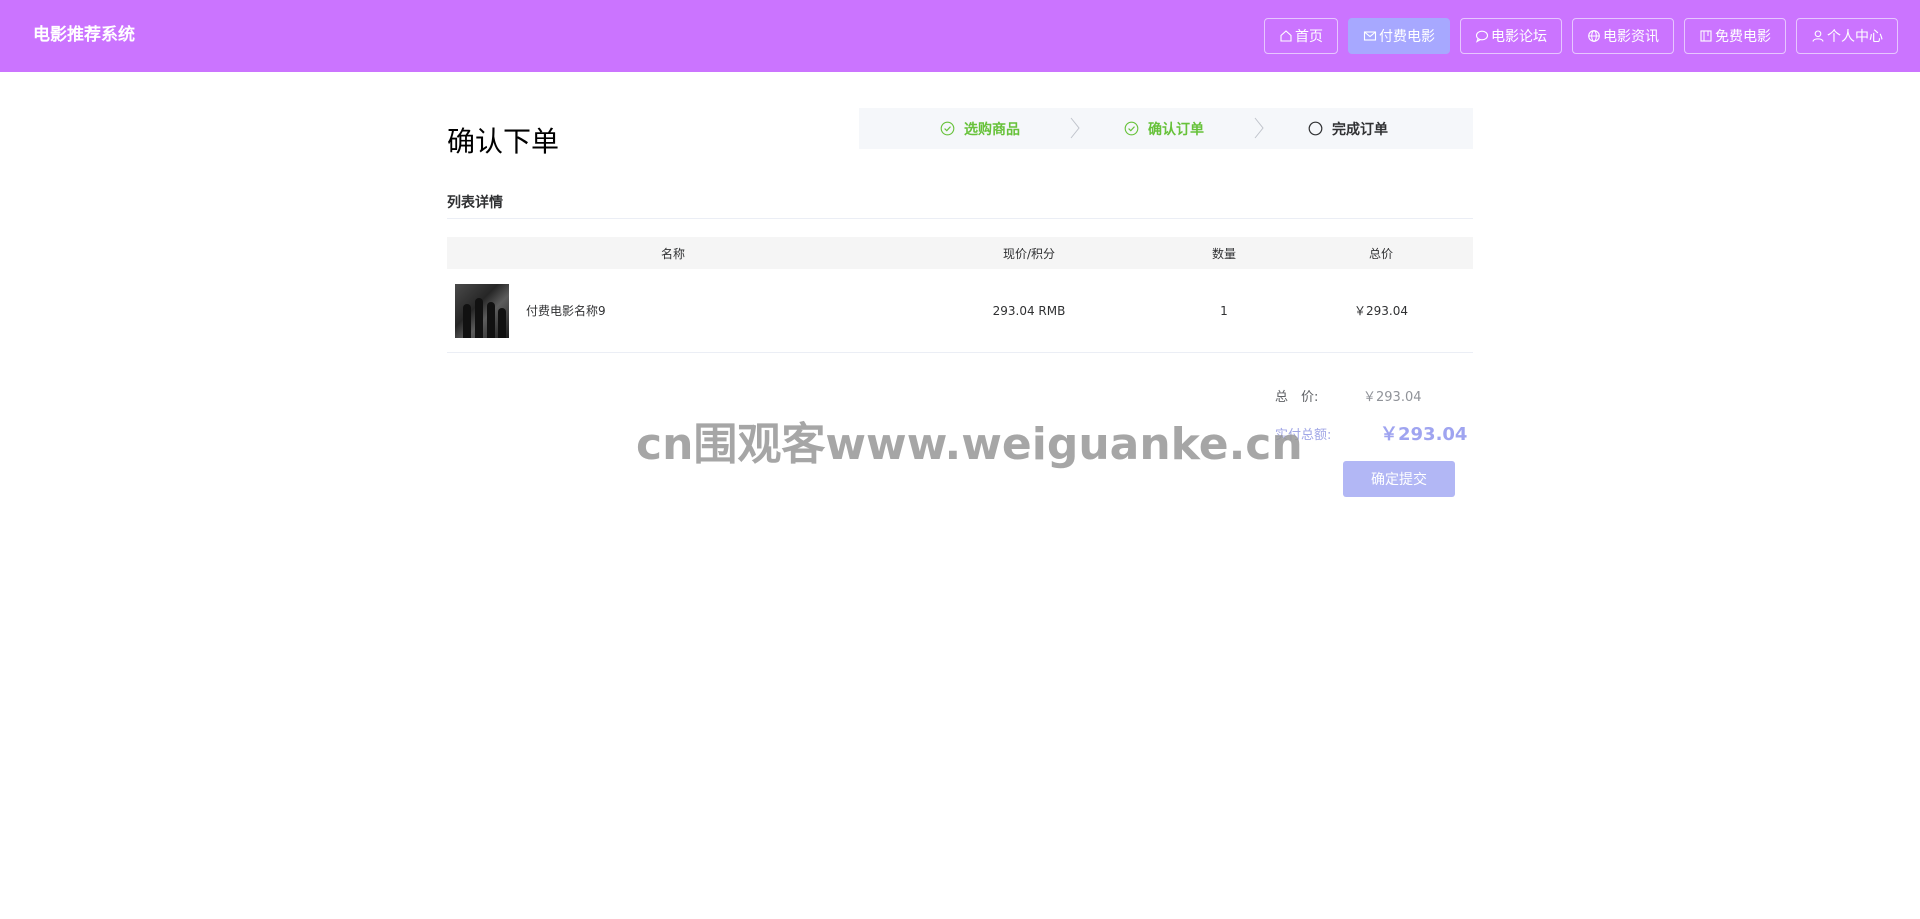 This screenshot has height=919, width=1920. I want to click on cell-name: 付费电影名称9, so click(673, 310).